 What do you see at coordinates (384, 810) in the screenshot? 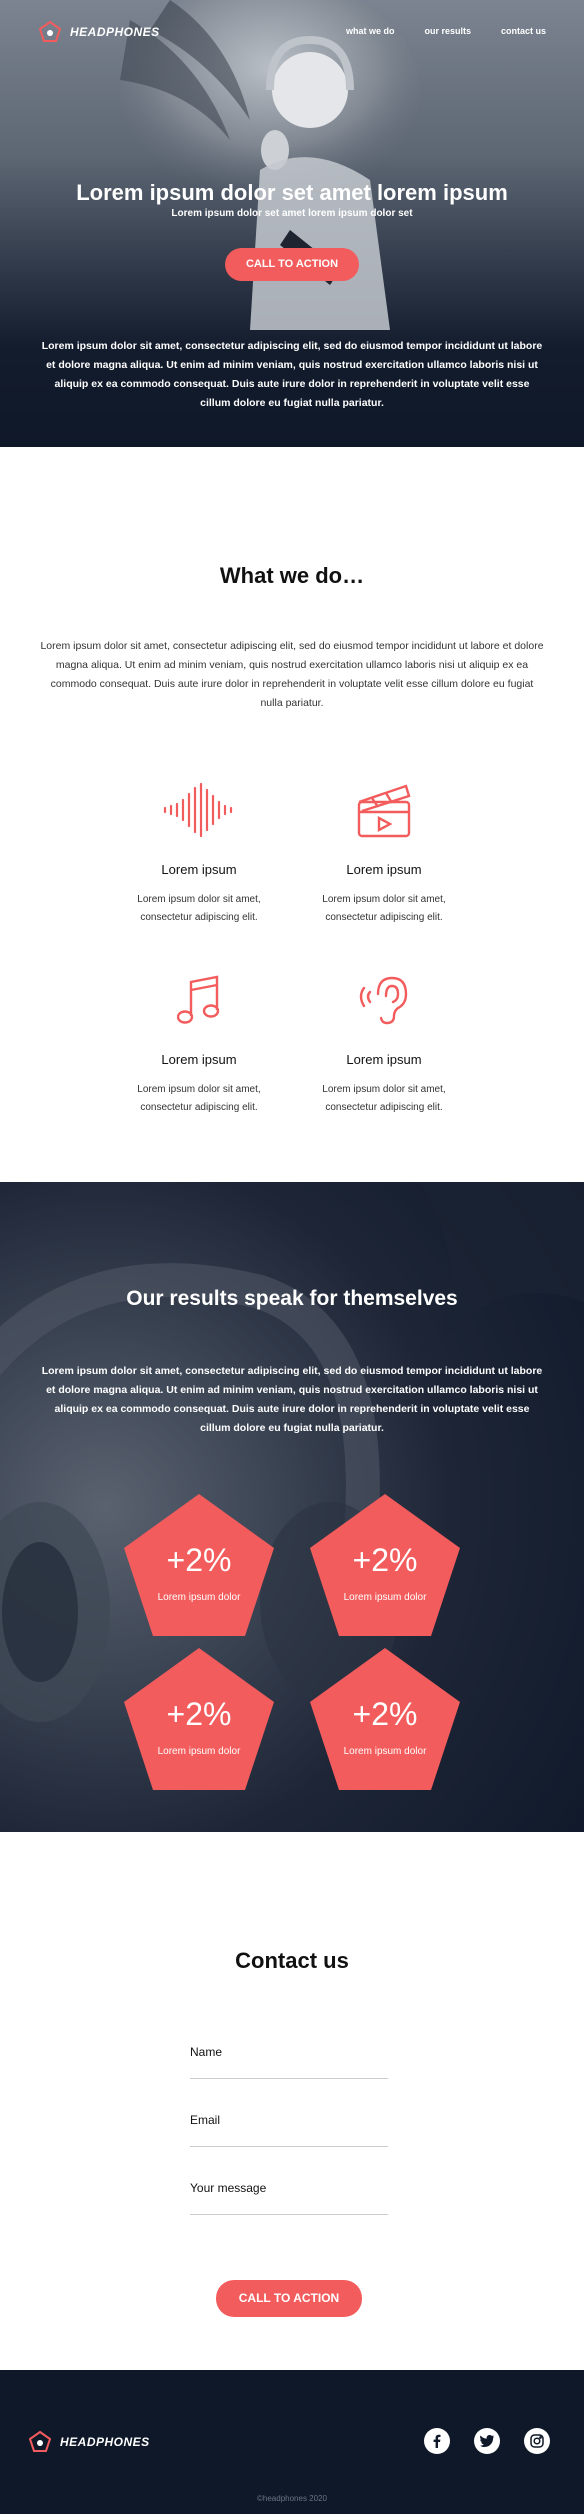
I see `clapperboard-icon` at bounding box center [384, 810].